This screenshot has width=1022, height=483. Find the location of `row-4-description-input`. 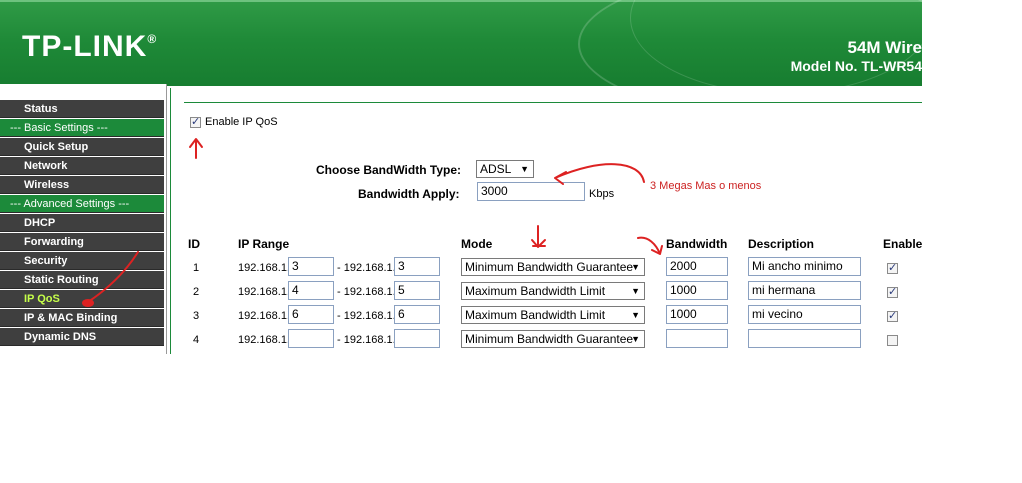

row-4-description-input is located at coordinates (804, 338).